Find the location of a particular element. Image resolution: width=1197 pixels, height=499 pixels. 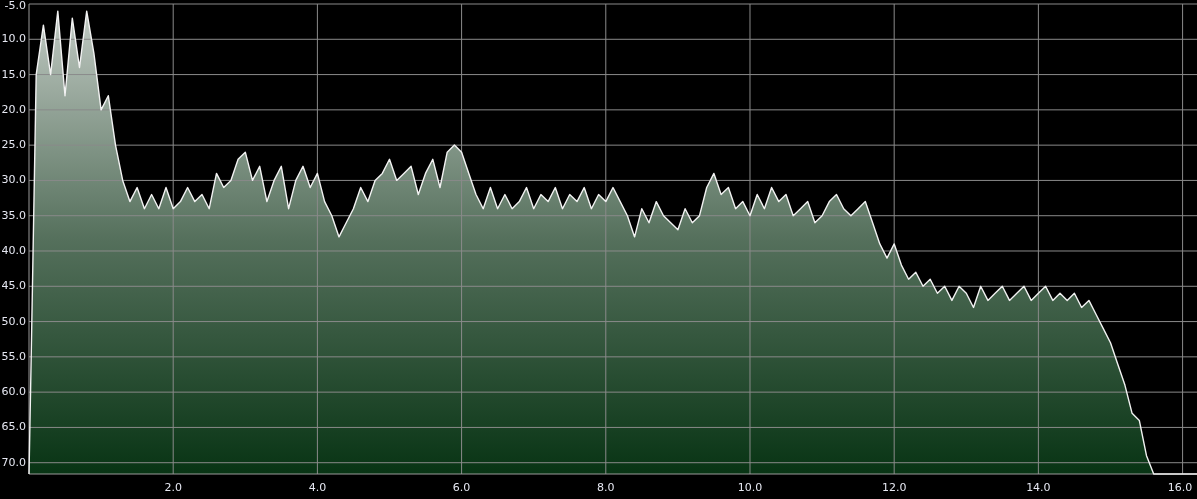

x-axis-tick-label: 16.0 is located at coordinates (1180, 487).